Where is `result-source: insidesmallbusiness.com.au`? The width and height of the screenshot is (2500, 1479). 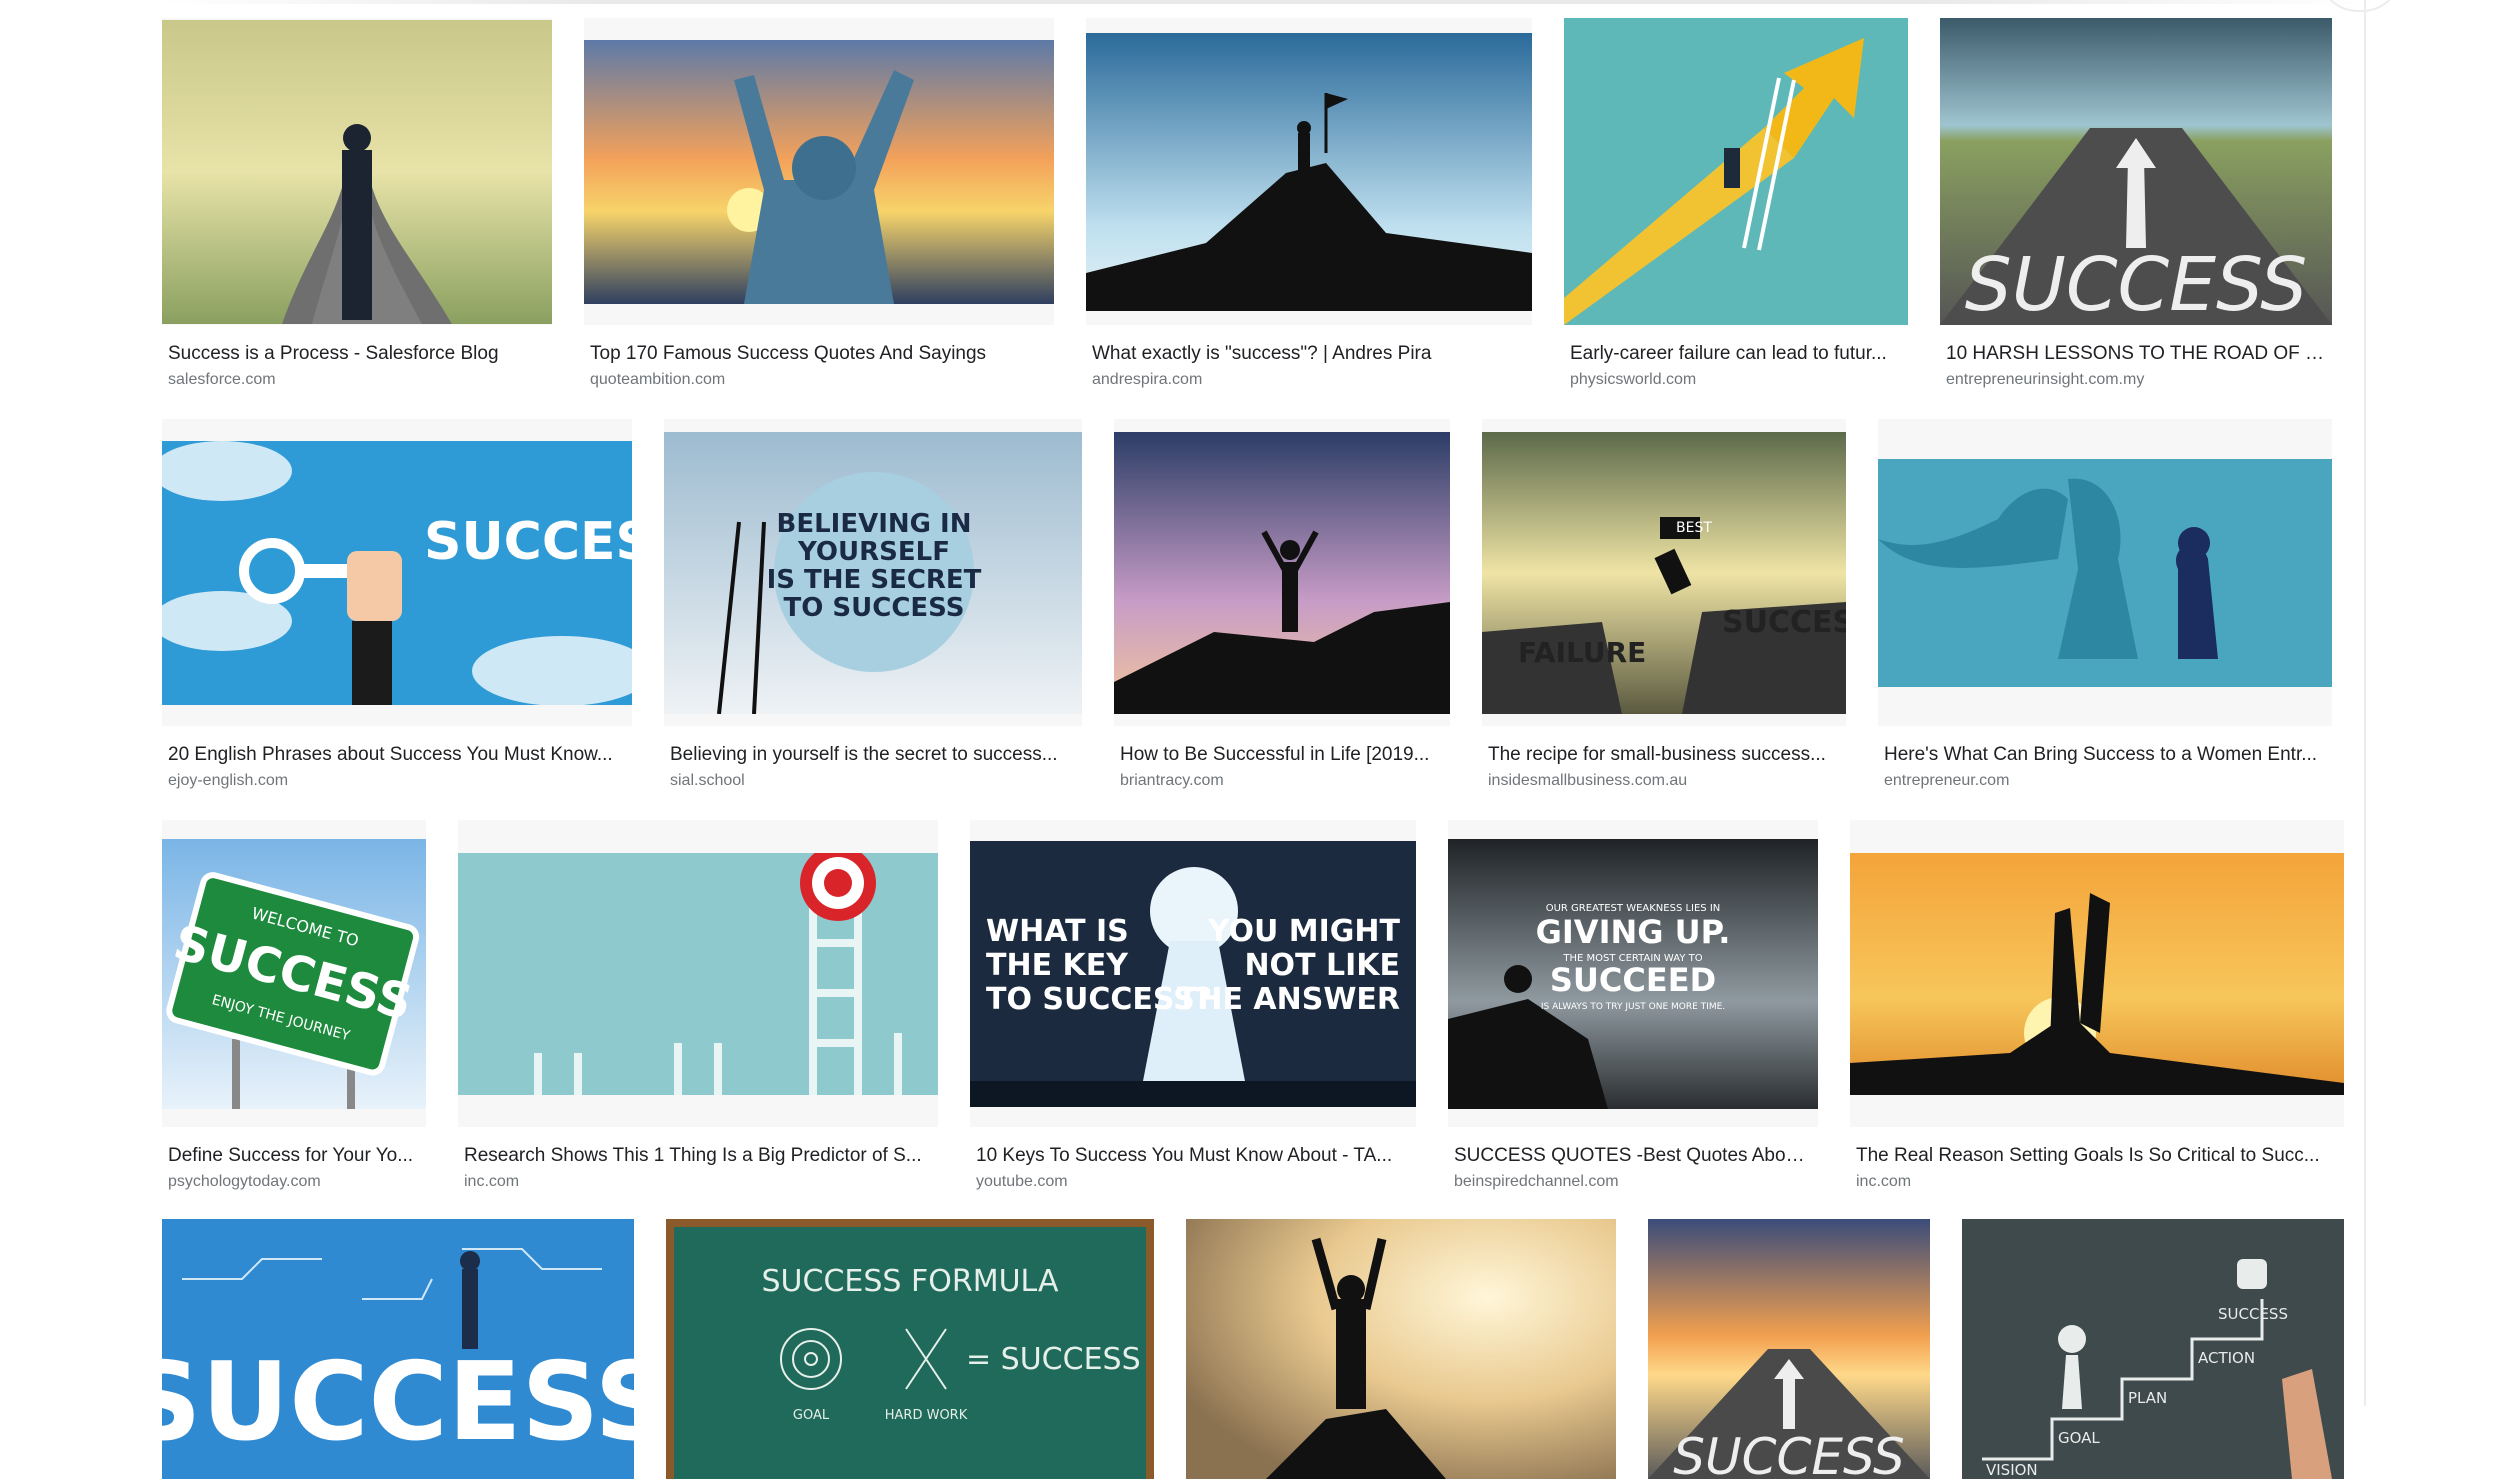 result-source: insidesmallbusiness.com.au is located at coordinates (1588, 780).